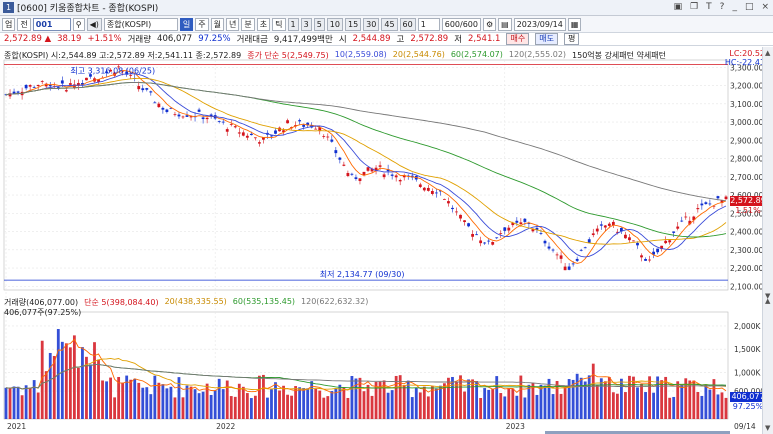 The image size is (773, 434). I want to click on minute-10: 10, so click(334, 24).